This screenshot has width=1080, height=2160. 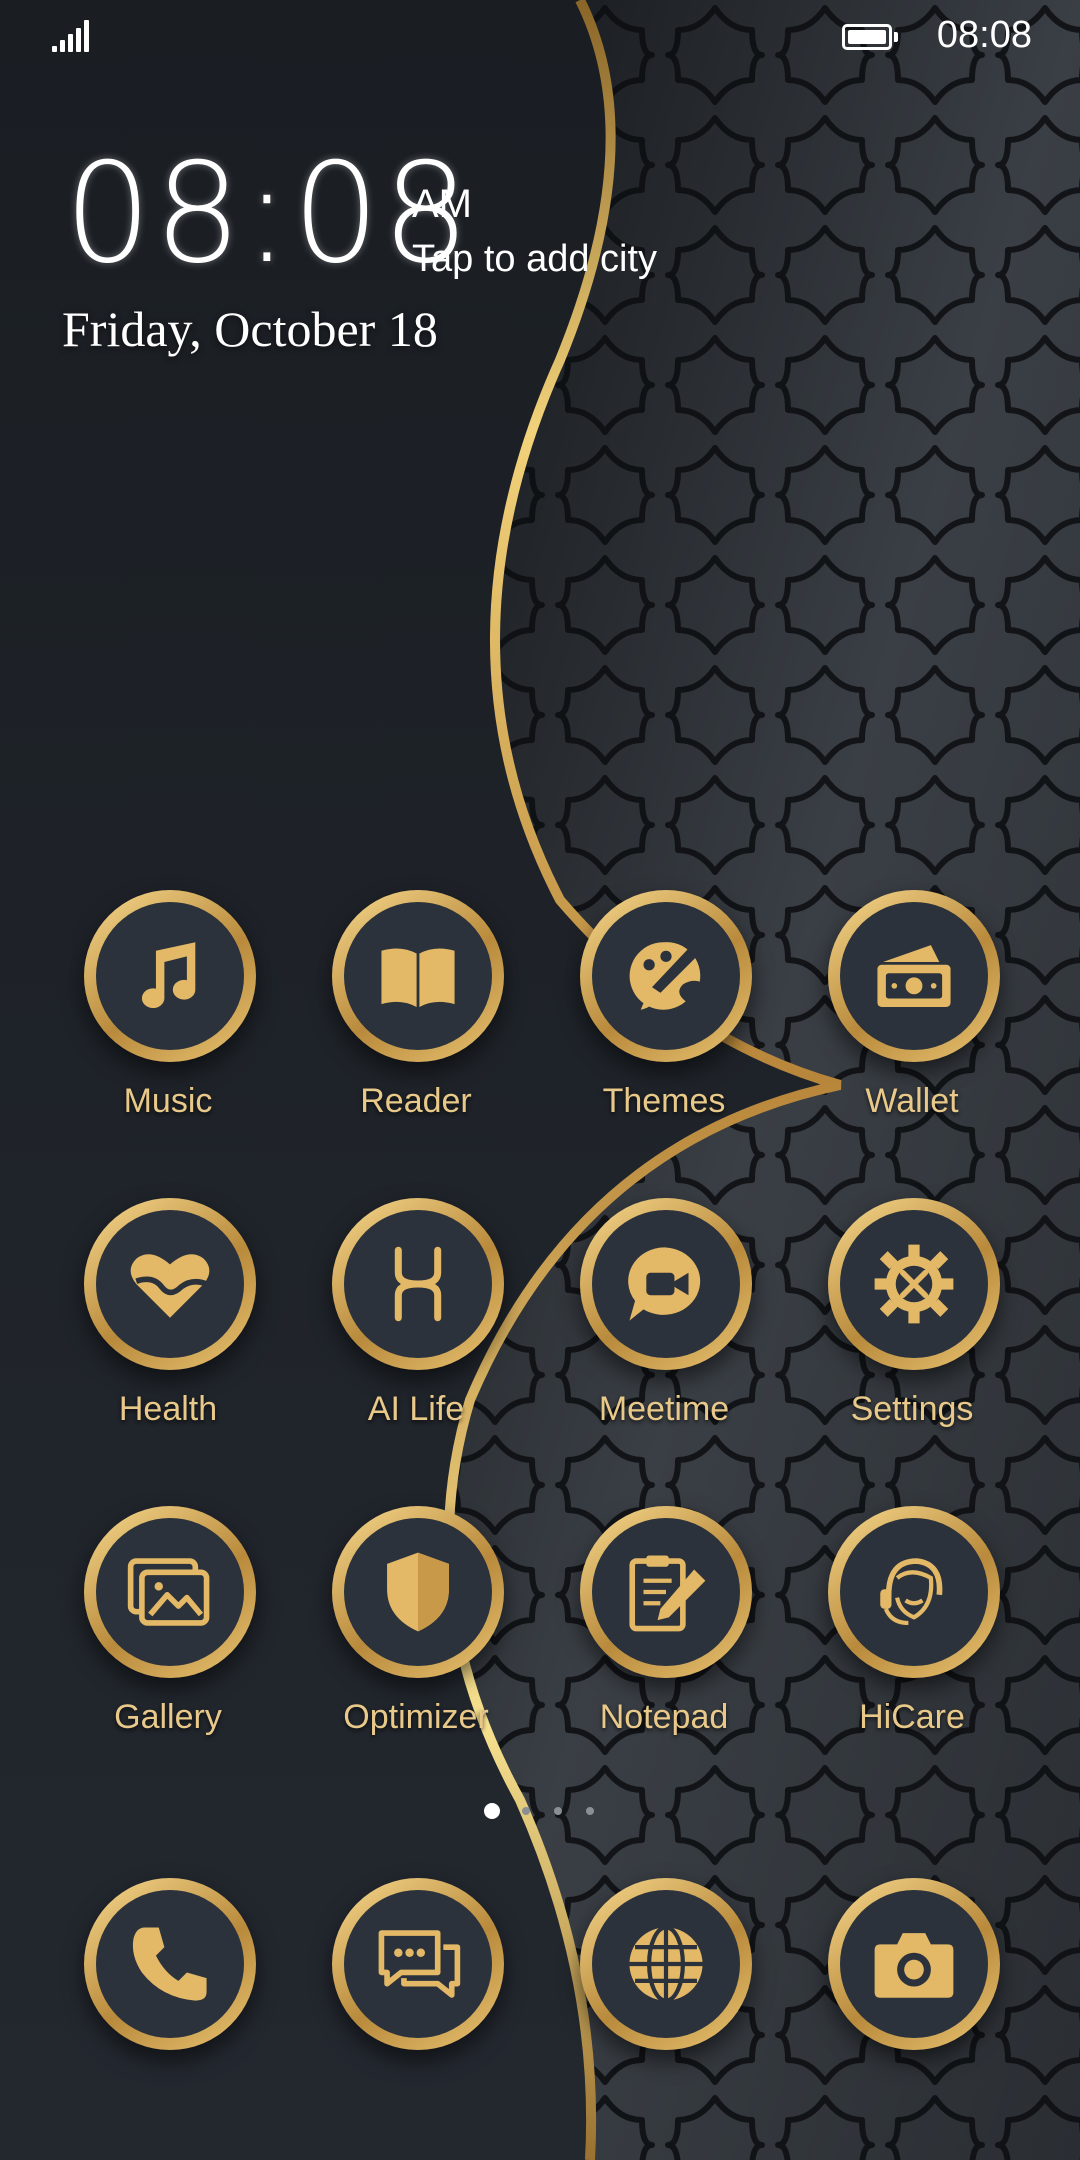 What do you see at coordinates (168, 1101) in the screenshot?
I see `app-label: Music` at bounding box center [168, 1101].